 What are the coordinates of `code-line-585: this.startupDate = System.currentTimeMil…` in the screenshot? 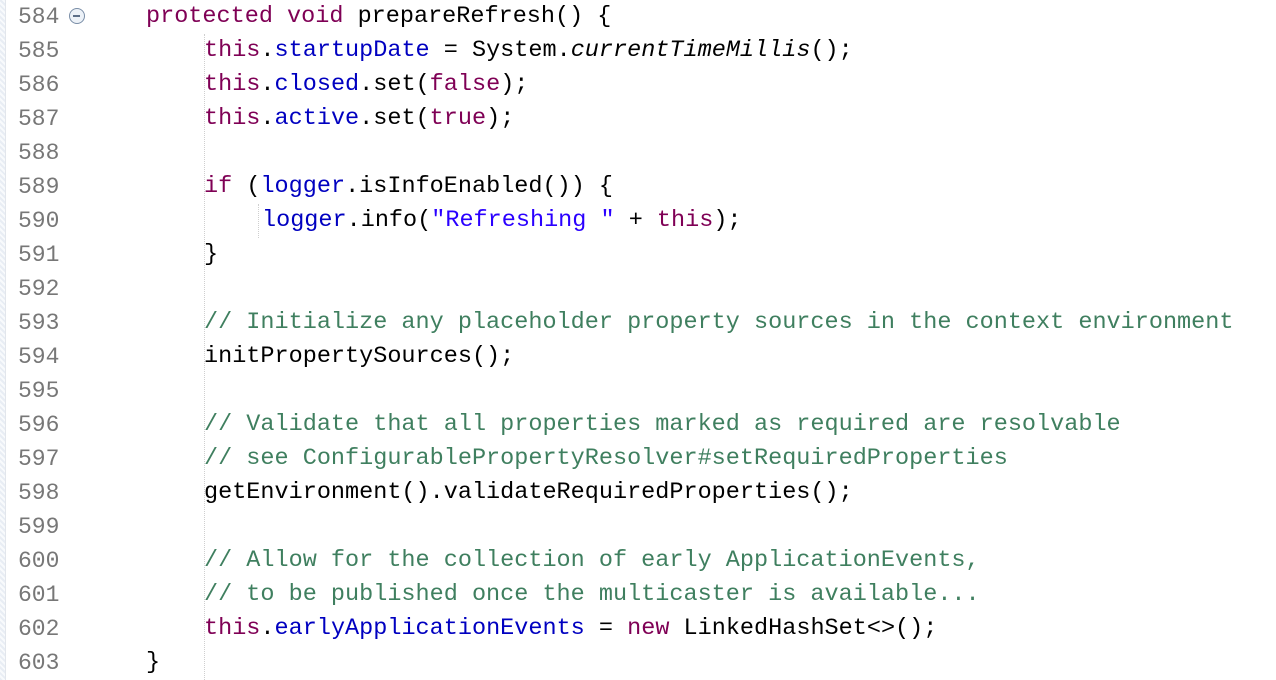 It's located at (528, 51).